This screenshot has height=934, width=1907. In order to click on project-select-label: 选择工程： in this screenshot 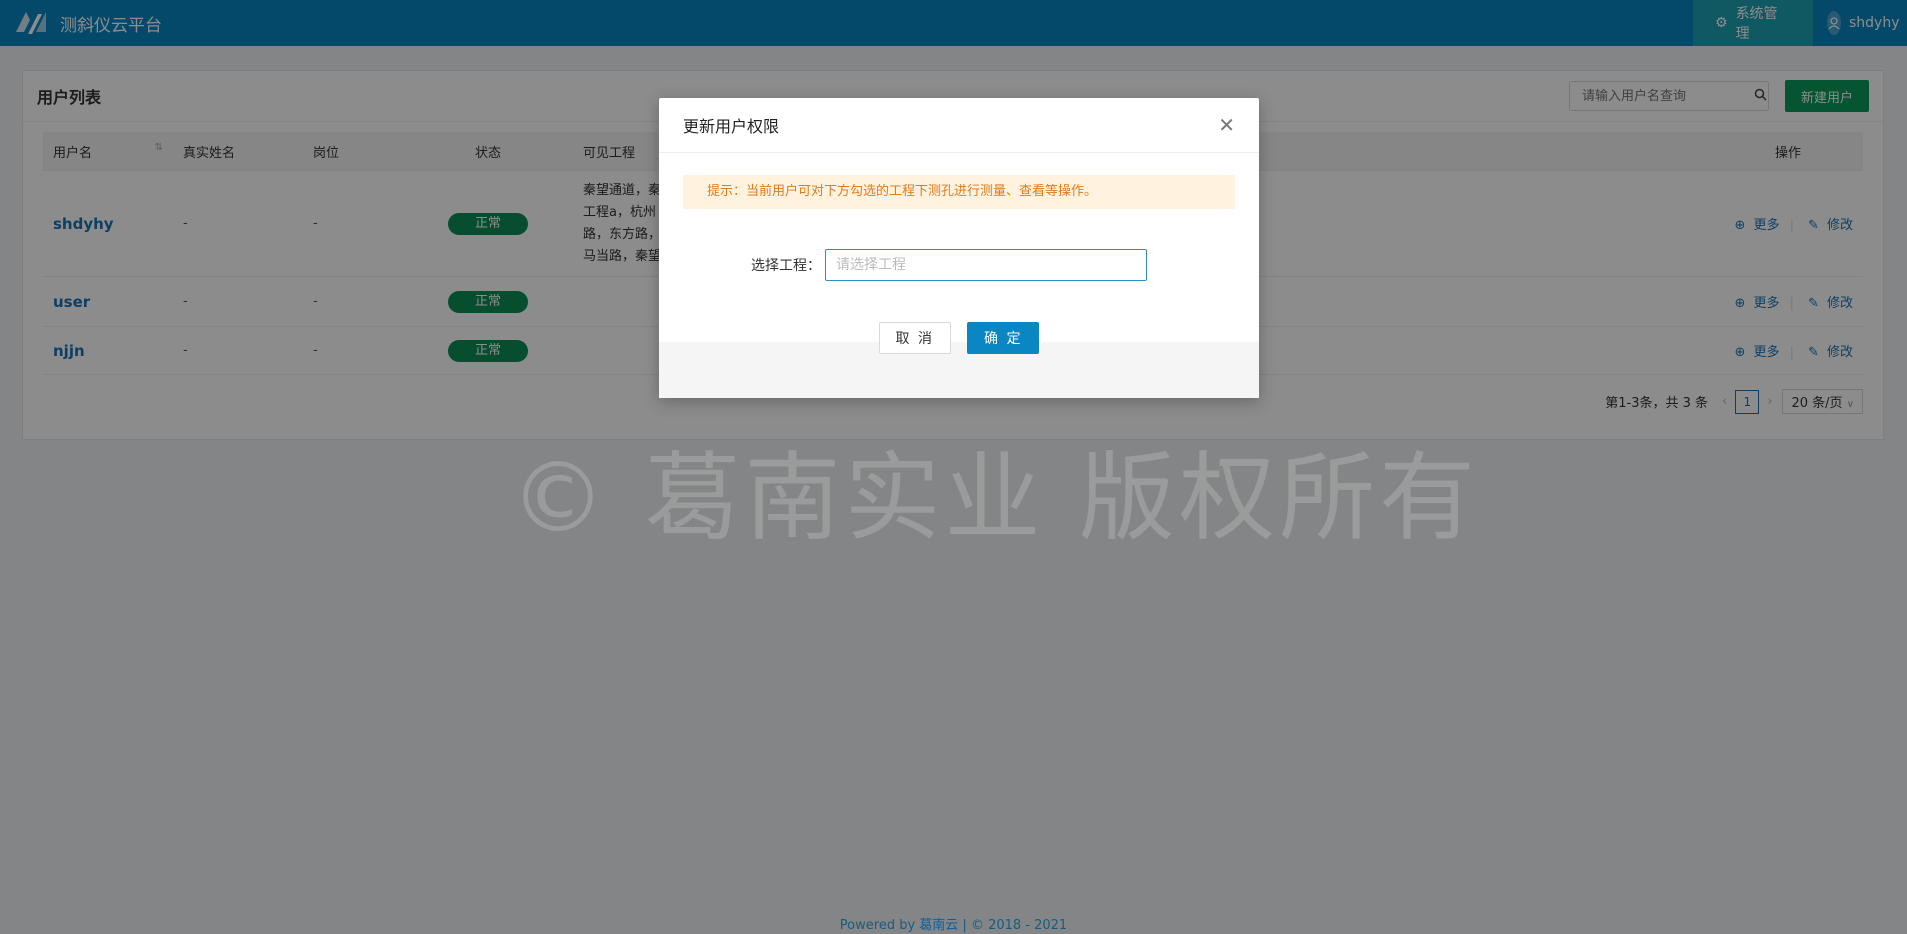, I will do `click(786, 266)`.